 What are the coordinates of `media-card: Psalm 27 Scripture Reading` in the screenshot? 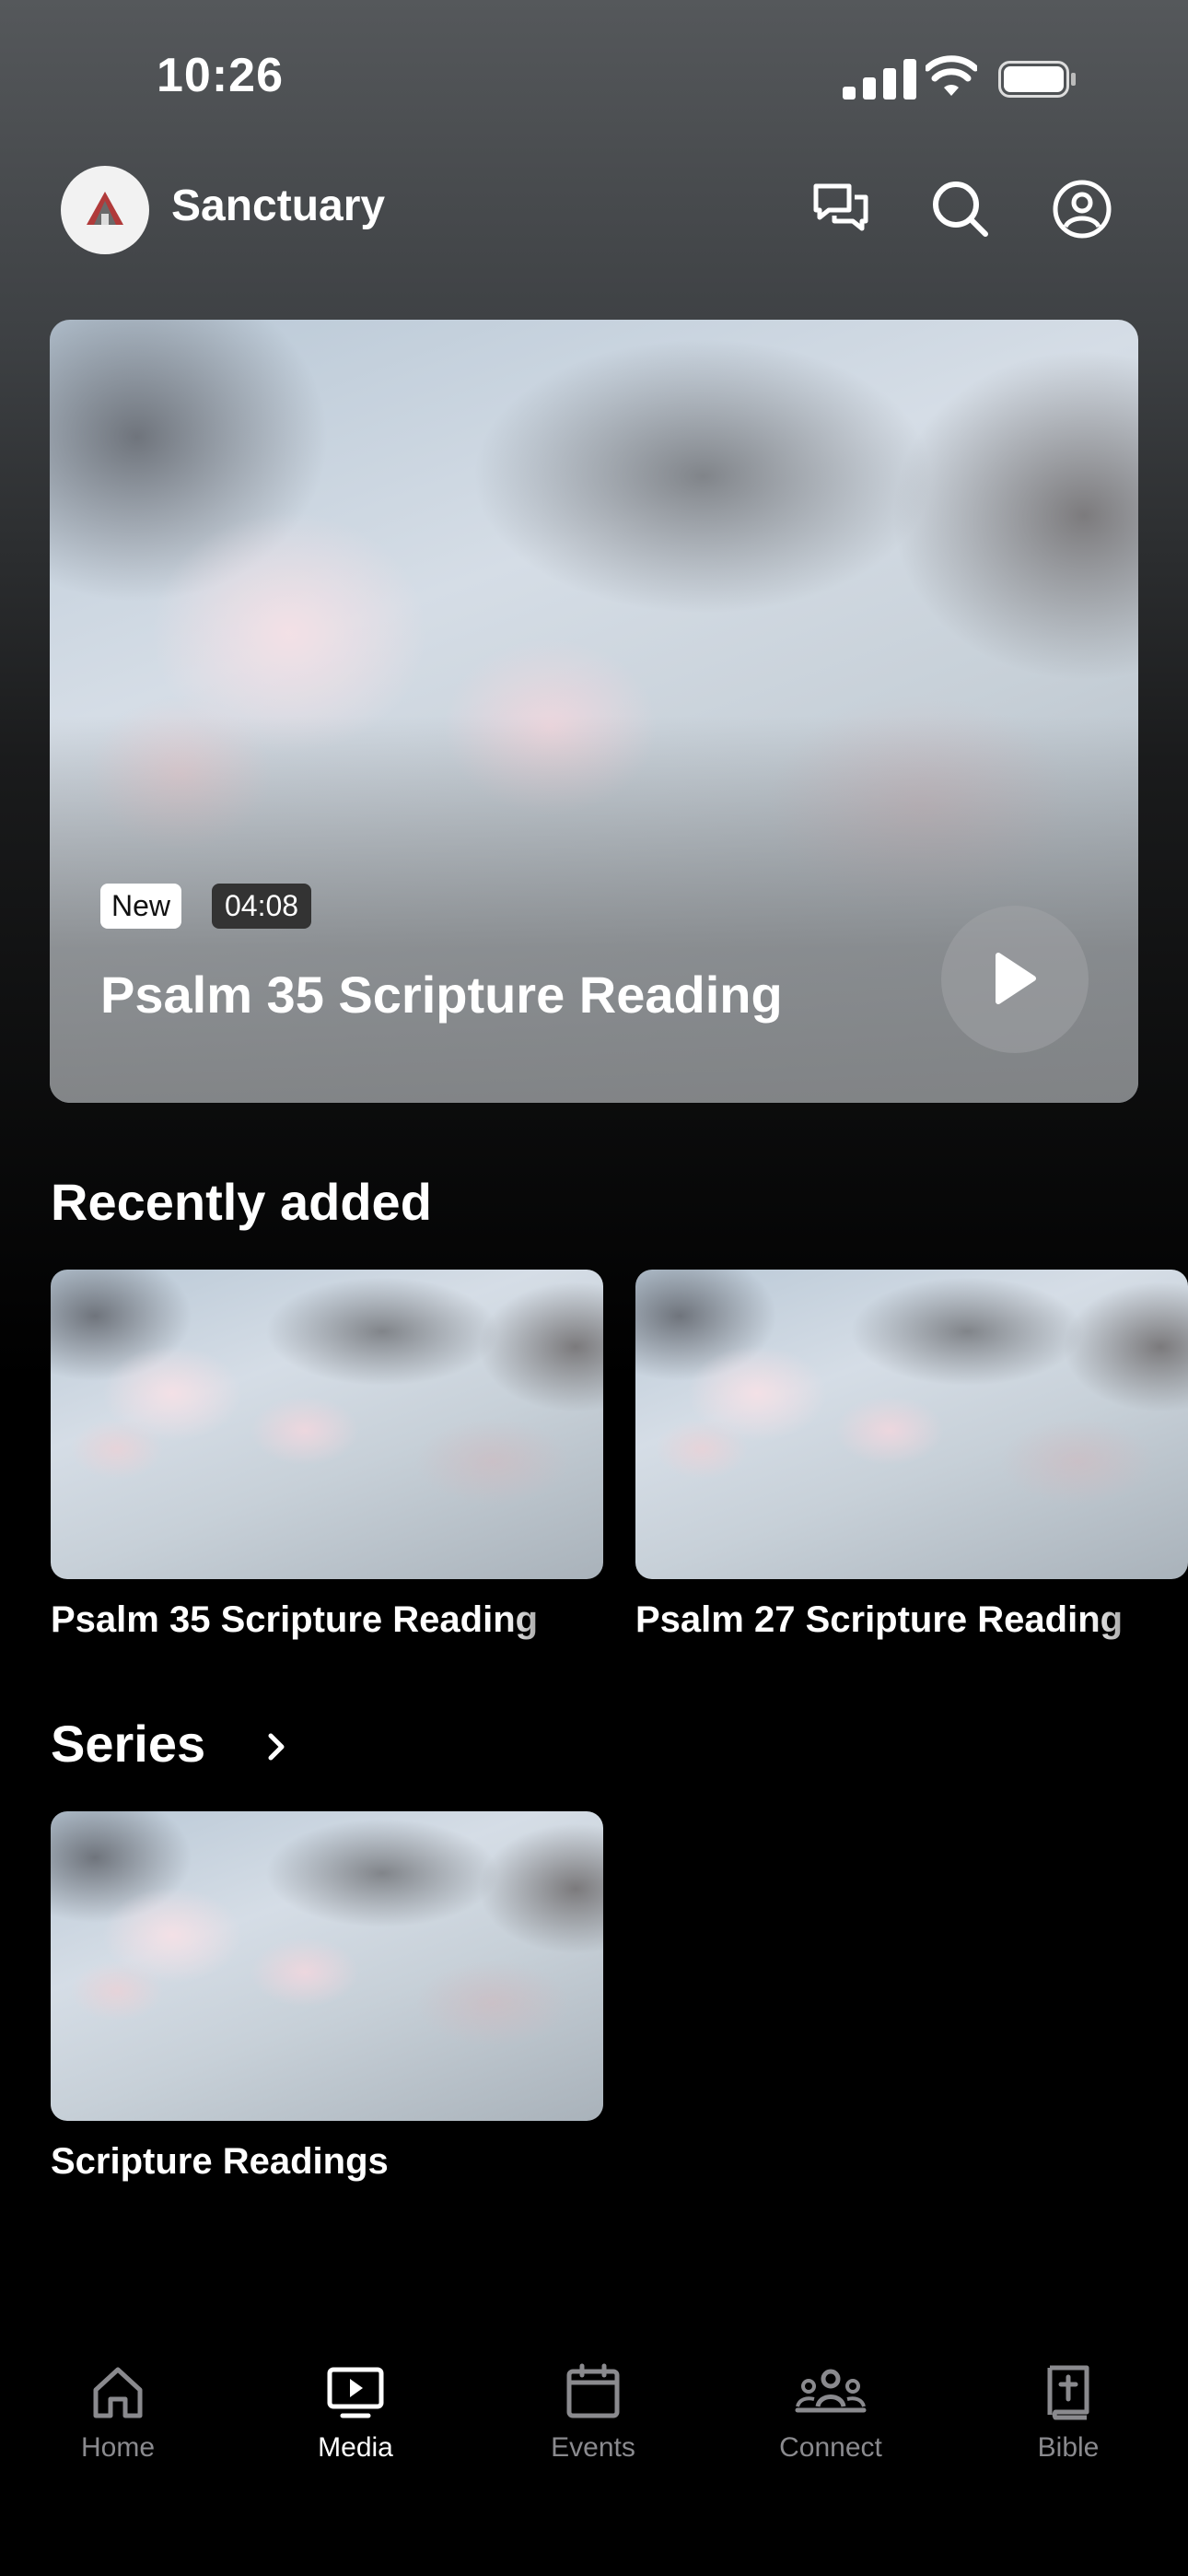 It's located at (911, 1455).